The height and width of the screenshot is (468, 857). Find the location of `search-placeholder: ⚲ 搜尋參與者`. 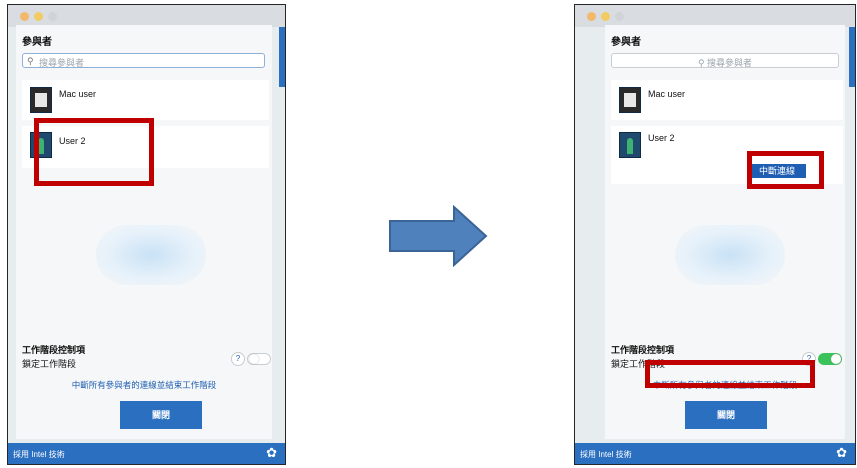

search-placeholder: ⚲ 搜尋參與者 is located at coordinates (725, 62).